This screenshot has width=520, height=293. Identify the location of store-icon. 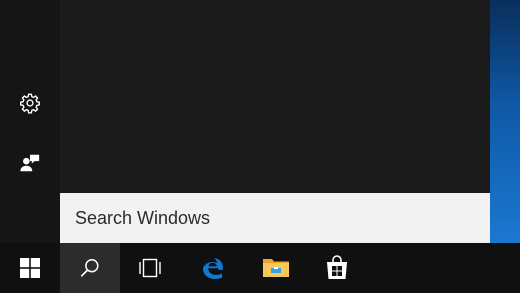
(337, 268).